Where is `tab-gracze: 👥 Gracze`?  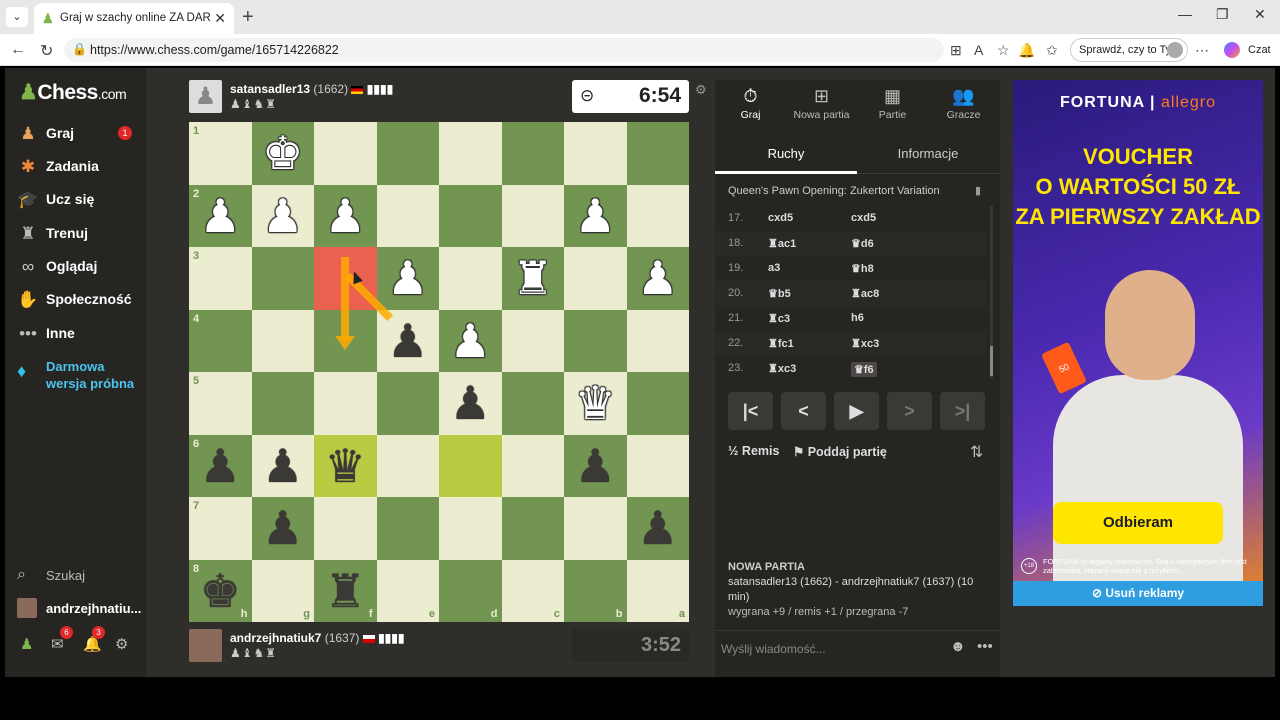
tab-gracze: 👥 Gracze is located at coordinates (963, 103).